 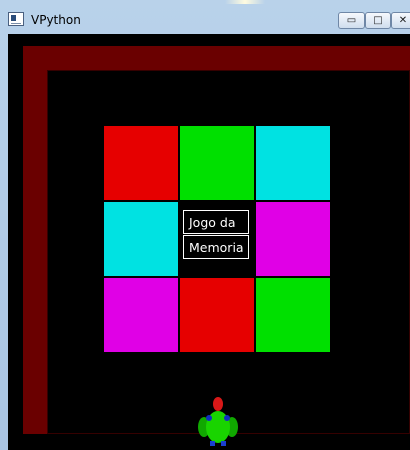 What do you see at coordinates (216, 247) in the screenshot?
I see `label-line-2: Memoria` at bounding box center [216, 247].